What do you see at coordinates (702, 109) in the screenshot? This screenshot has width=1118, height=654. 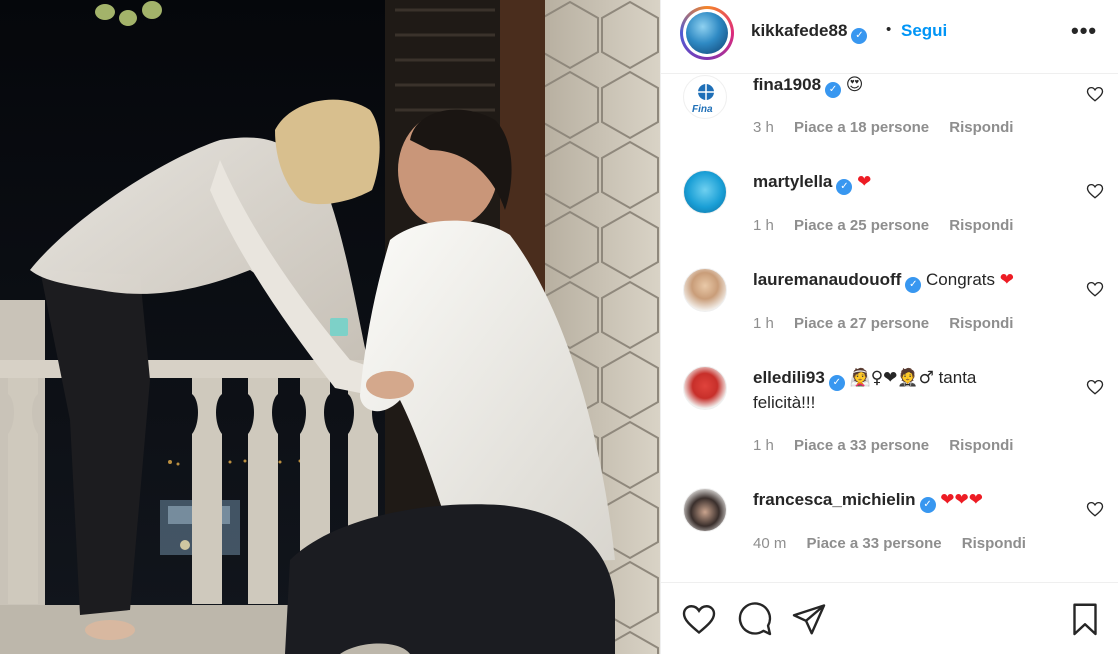 I see `svg-text: Fina` at bounding box center [702, 109].